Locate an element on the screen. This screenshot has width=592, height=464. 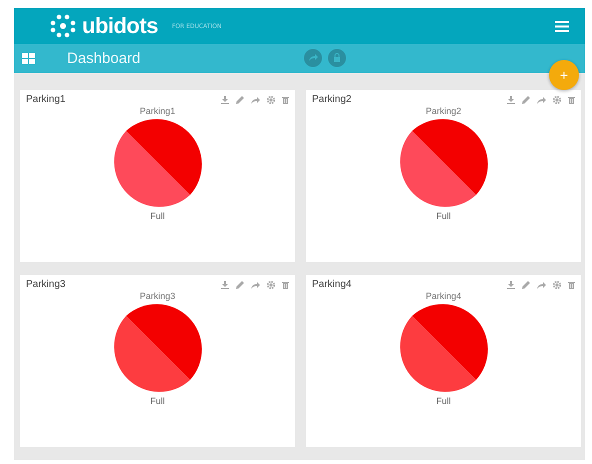
grid-icon is located at coordinates (28, 58).